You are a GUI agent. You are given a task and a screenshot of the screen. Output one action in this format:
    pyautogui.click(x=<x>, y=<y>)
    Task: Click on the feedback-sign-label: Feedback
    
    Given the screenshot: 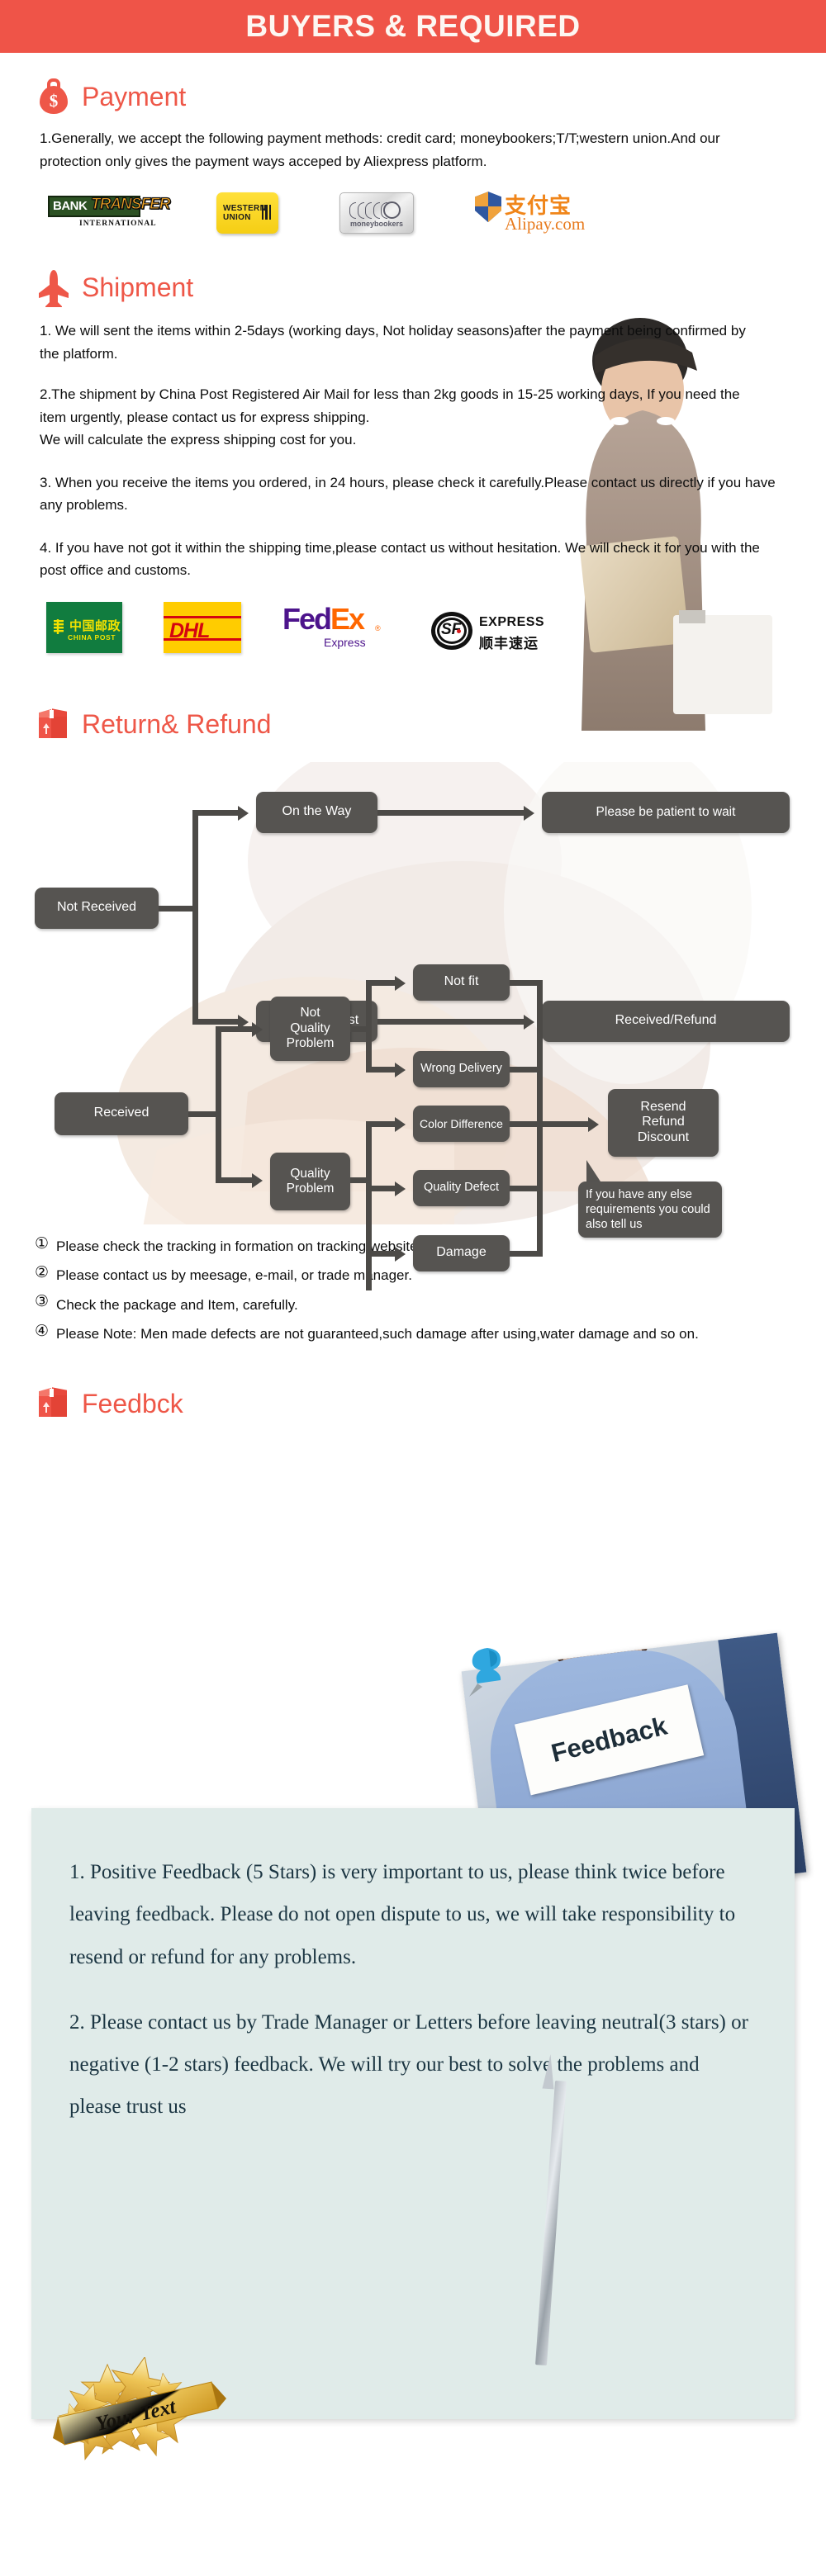 What is the action you would take?
    pyautogui.click(x=609, y=1740)
    